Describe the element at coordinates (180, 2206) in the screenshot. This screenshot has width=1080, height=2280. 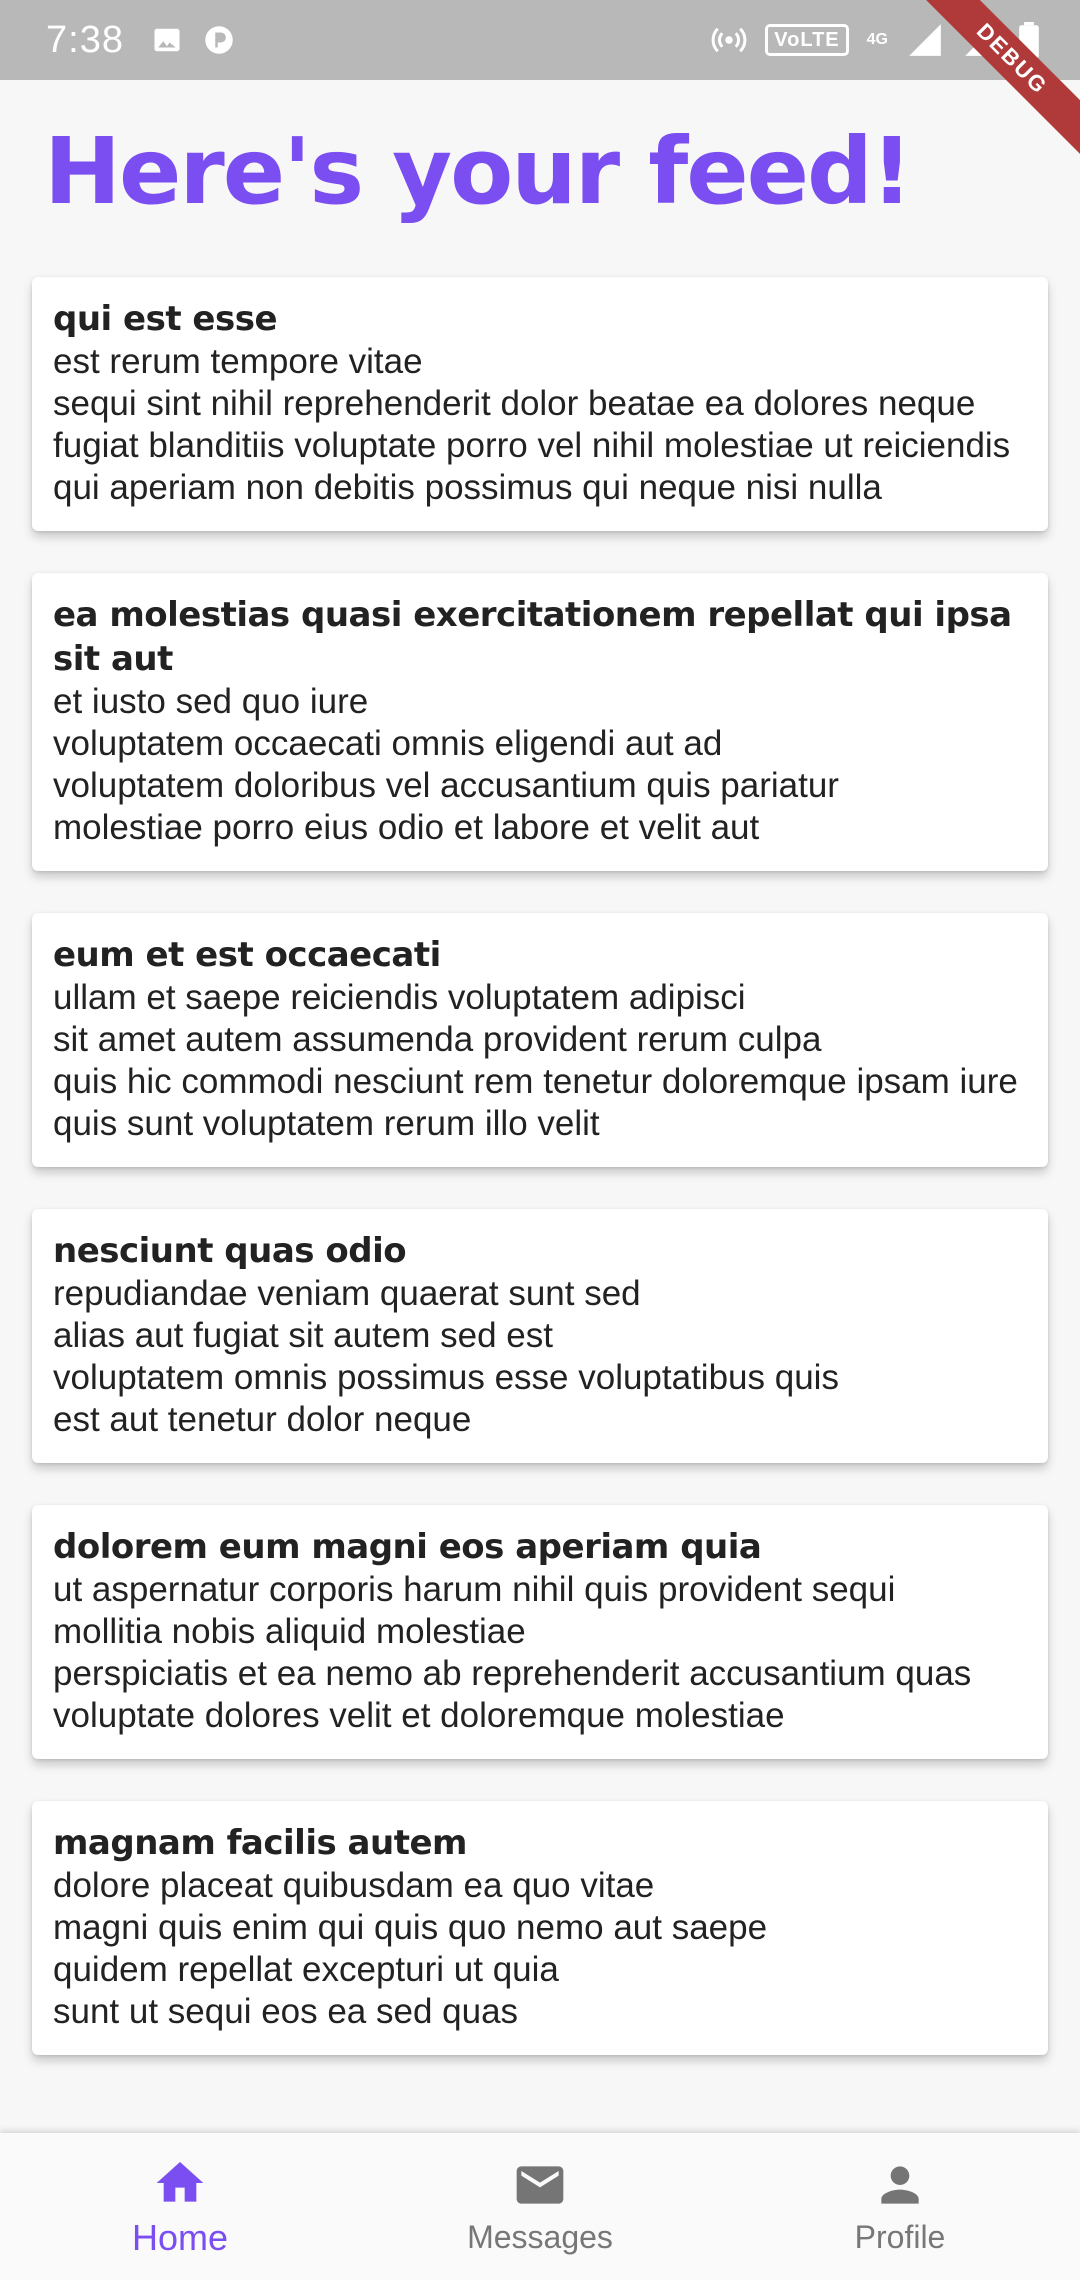
I see `nav-item-home: Home` at that location.